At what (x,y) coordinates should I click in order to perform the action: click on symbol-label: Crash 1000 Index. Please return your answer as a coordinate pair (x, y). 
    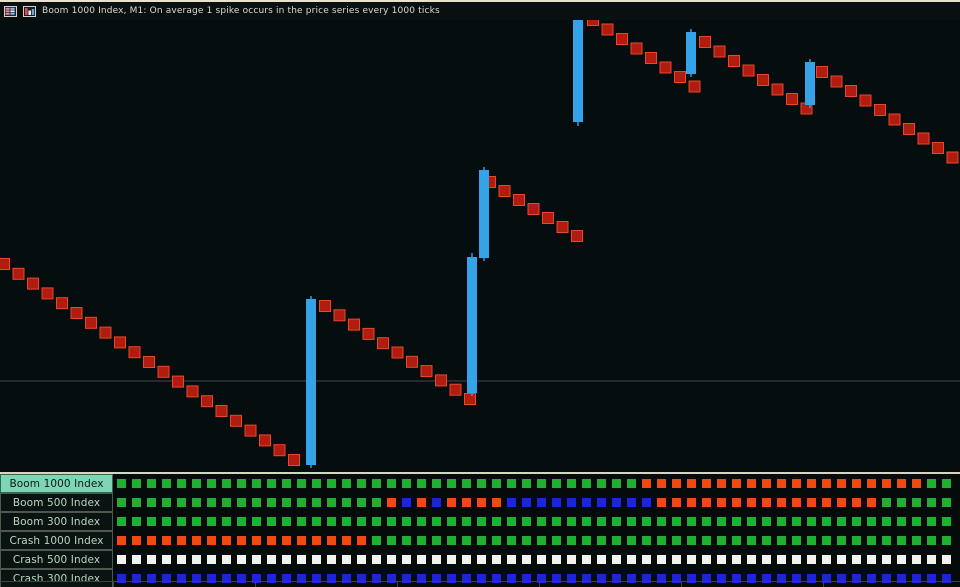
    Looking at the image, I should click on (56, 540).